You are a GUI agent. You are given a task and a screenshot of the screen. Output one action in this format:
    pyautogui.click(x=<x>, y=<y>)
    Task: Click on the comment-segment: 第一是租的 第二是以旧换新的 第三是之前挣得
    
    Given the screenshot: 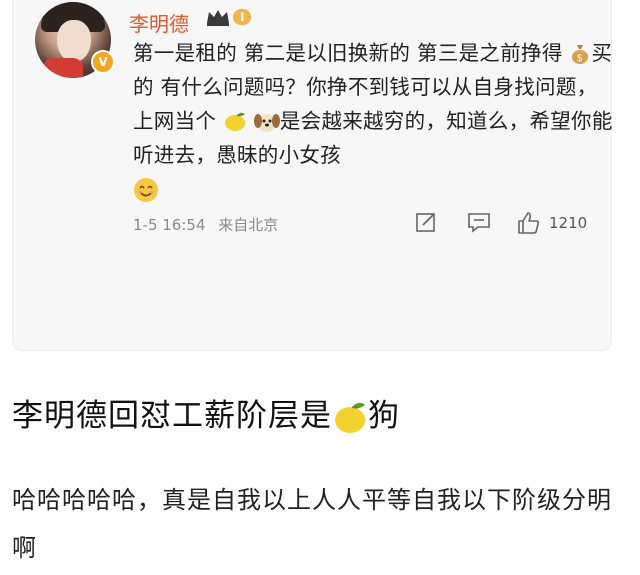 What is the action you would take?
    pyautogui.click(x=348, y=53)
    